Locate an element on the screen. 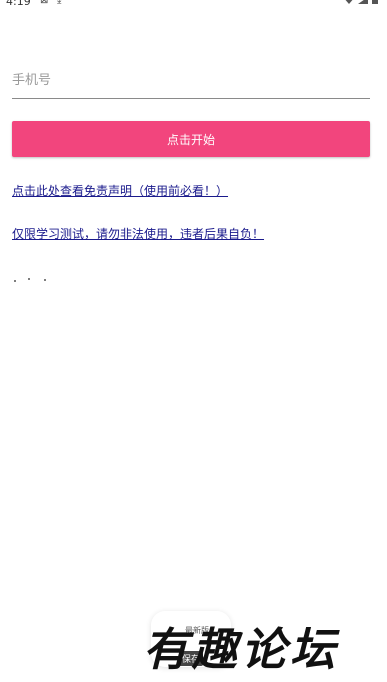 The height and width of the screenshot is (682, 387). battery-icon is located at coordinates (375, 2).